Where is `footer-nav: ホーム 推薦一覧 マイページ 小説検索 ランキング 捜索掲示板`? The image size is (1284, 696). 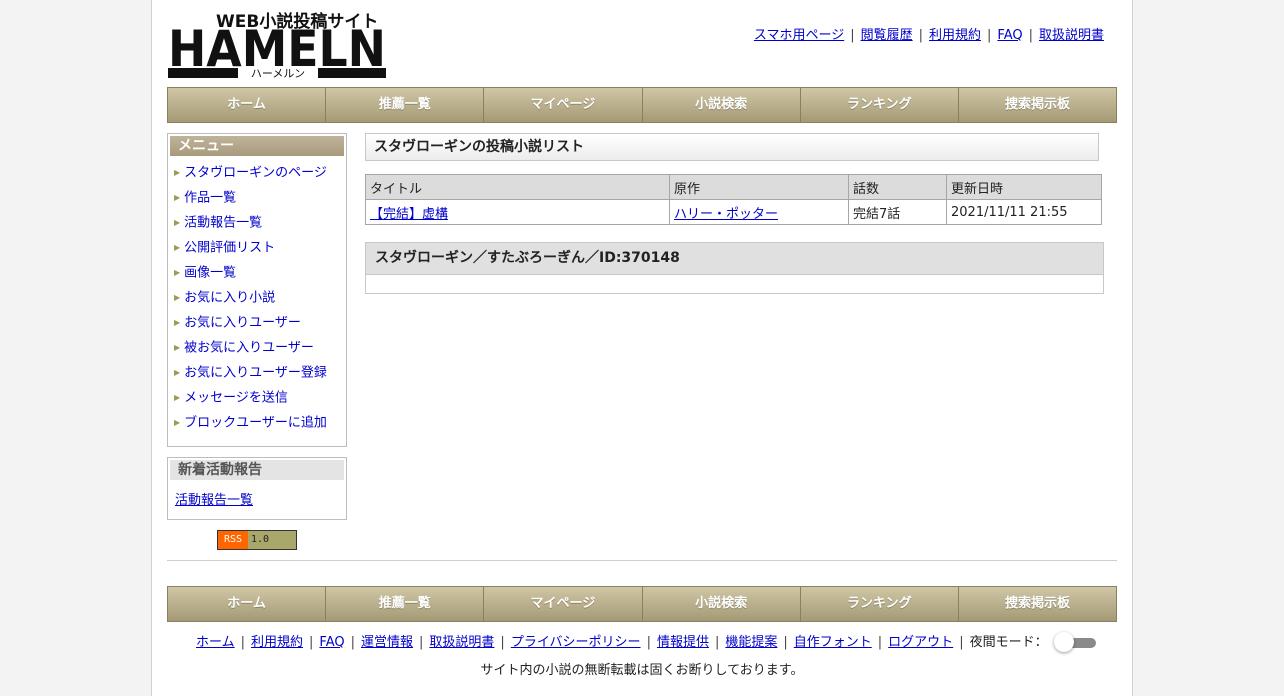
footer-nav: ホーム 推薦一覧 マイページ 小説検索 ランキング 捜索掲示板 is located at coordinates (642, 604).